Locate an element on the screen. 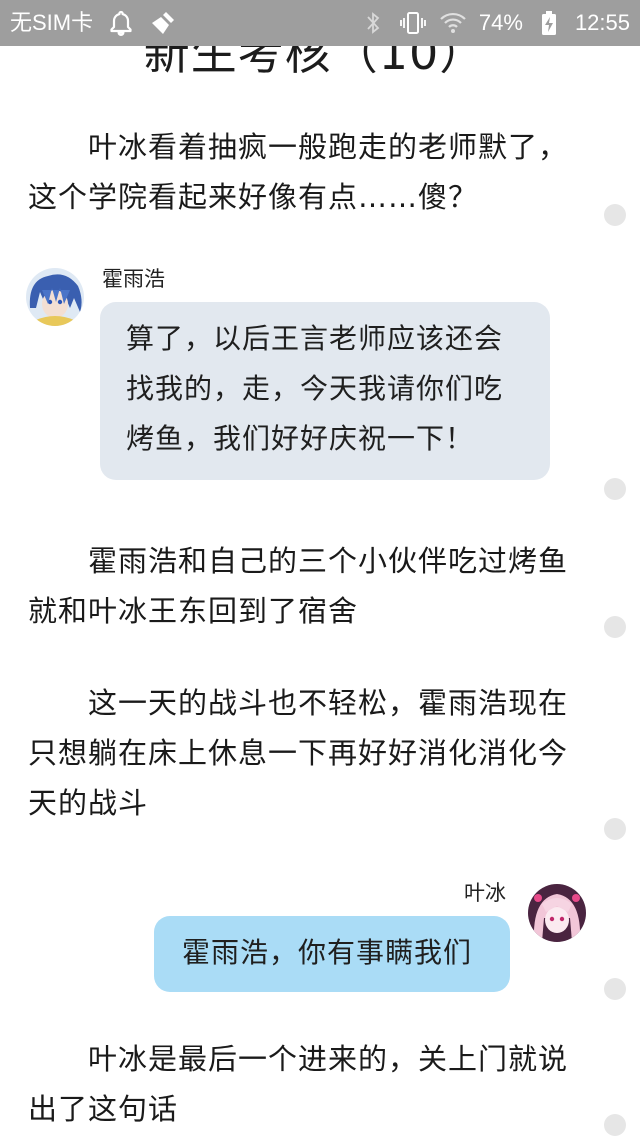  story-paragraph: 叶冰看着抽疯一般跑走的老师默了，这个学院看起来好像有点……傻？ is located at coordinates (298, 172).